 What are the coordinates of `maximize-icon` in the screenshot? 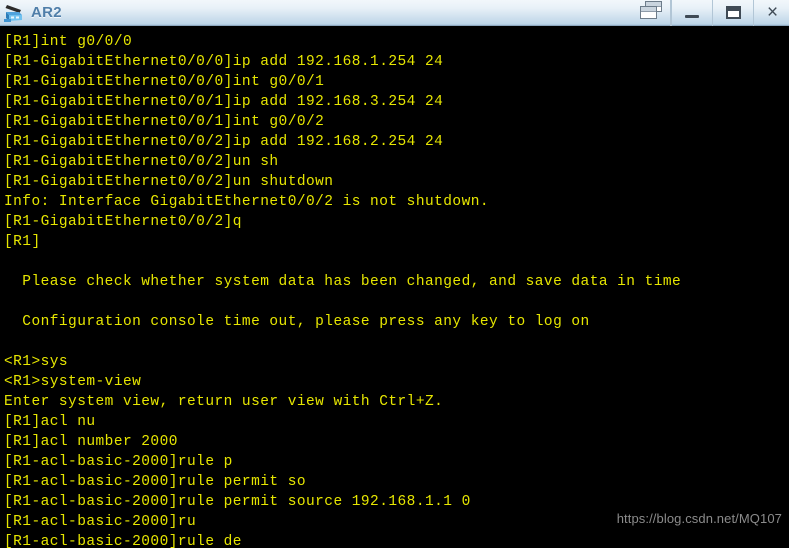 It's located at (733, 12).